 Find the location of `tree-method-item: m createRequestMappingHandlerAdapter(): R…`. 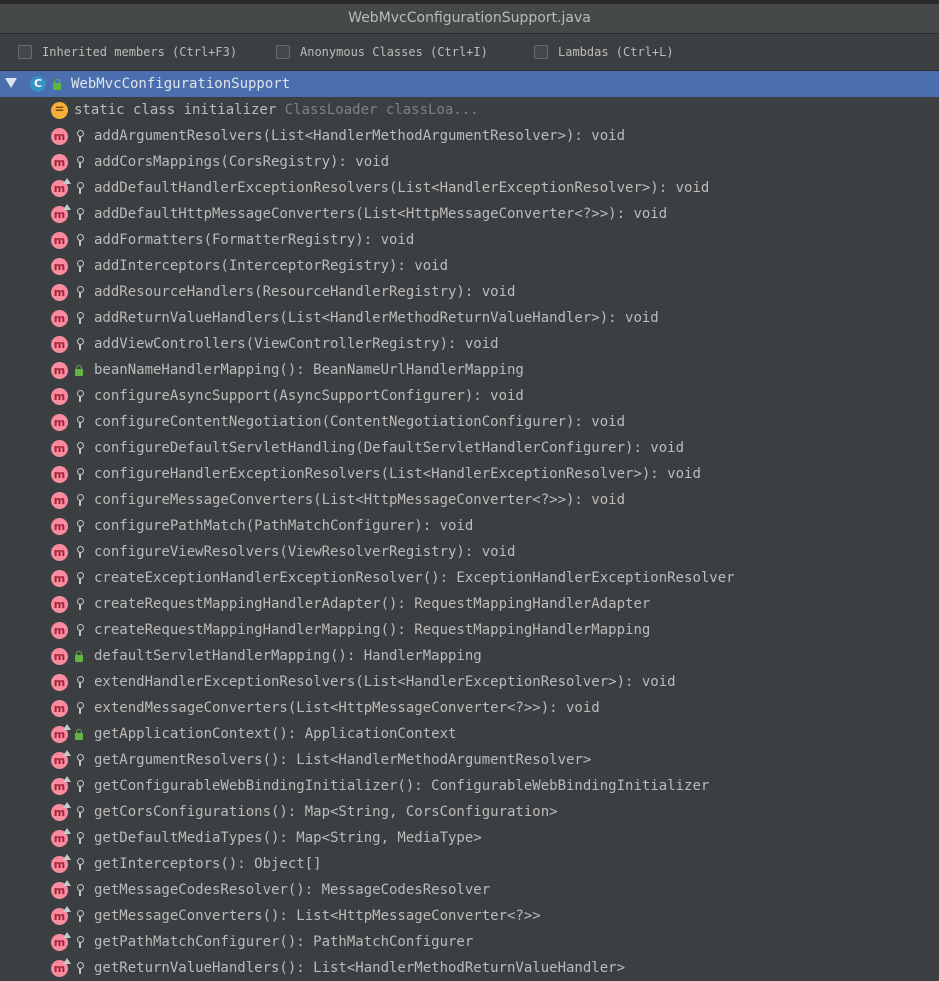

tree-method-item: m createRequestMappingHandlerAdapter(): R… is located at coordinates (469, 604).